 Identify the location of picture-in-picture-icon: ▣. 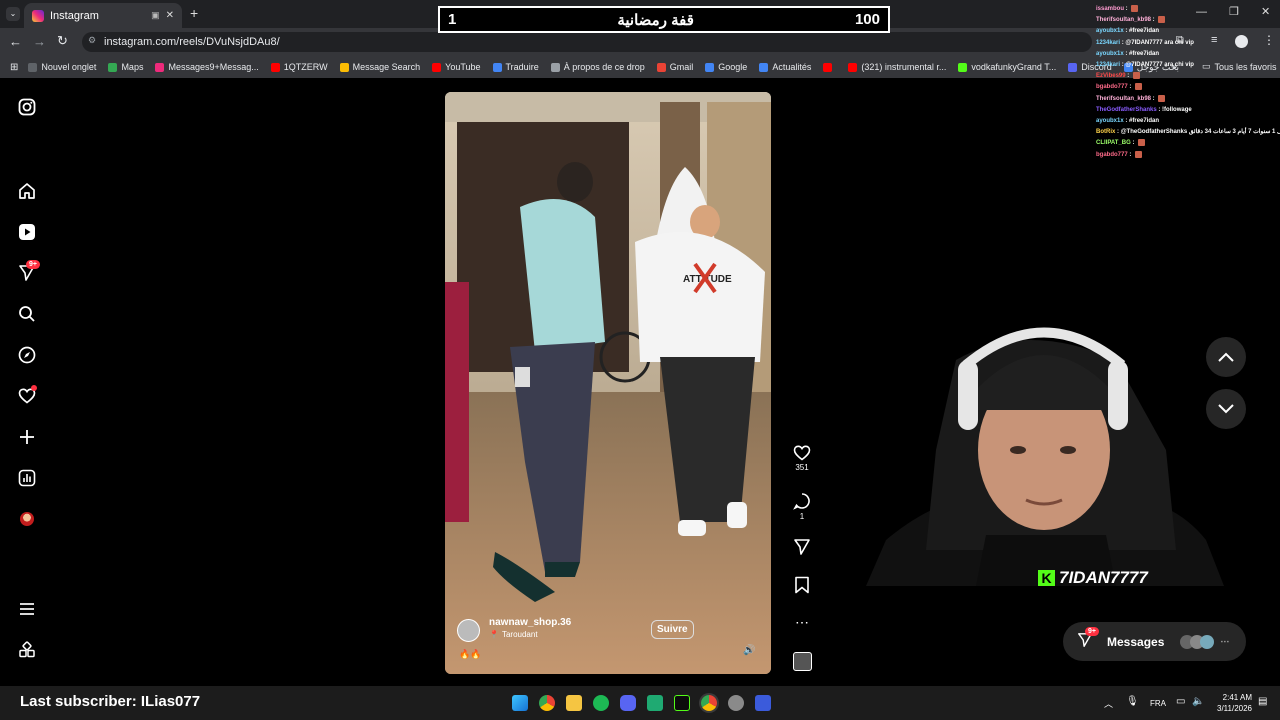
(155, 15).